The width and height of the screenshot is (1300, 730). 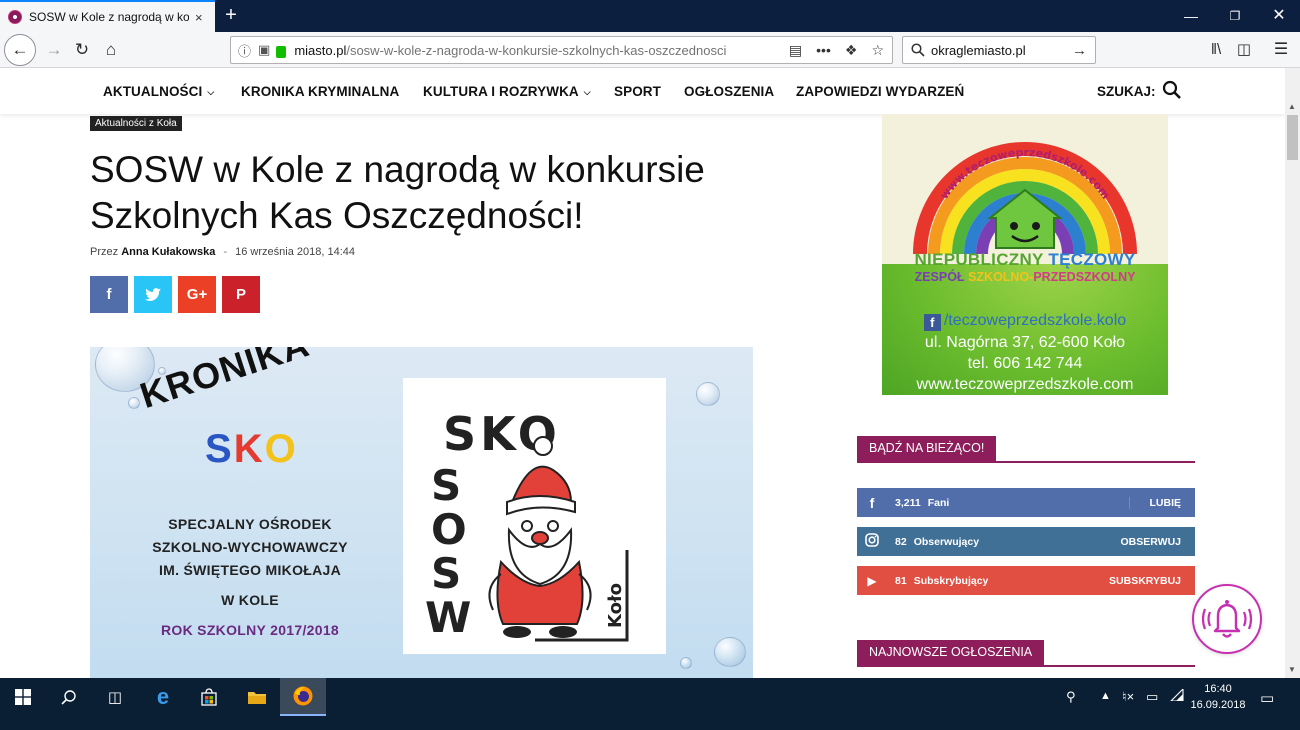 I want to click on social-facebook-row: f 3,211 Fani LUBIĘ, so click(x=1026, y=502).